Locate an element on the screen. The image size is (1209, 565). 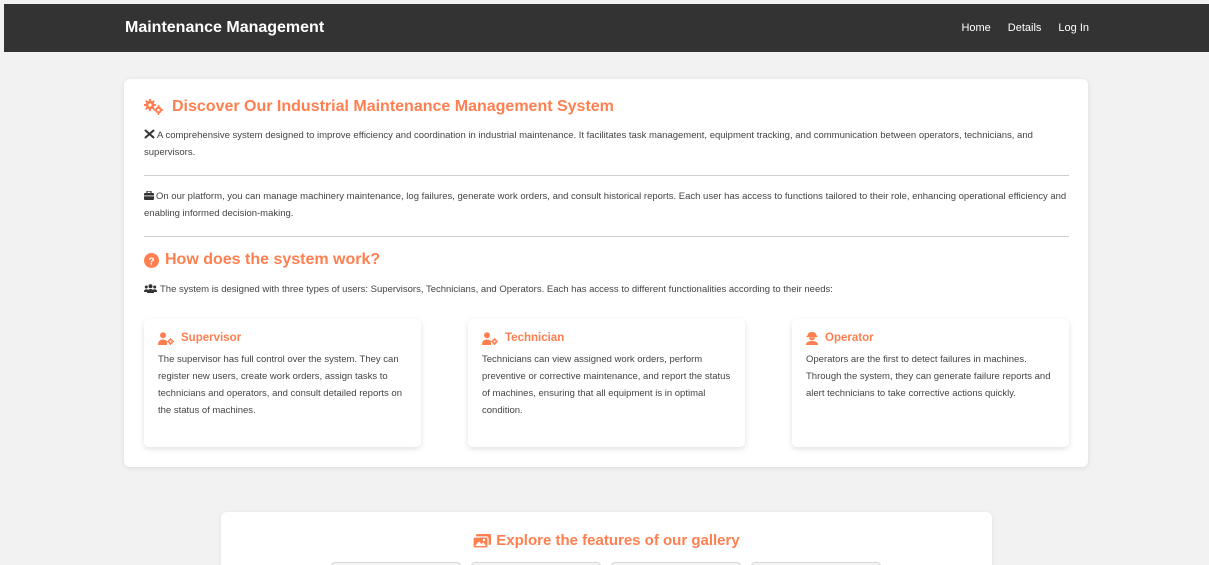
users-icon is located at coordinates (150, 288).